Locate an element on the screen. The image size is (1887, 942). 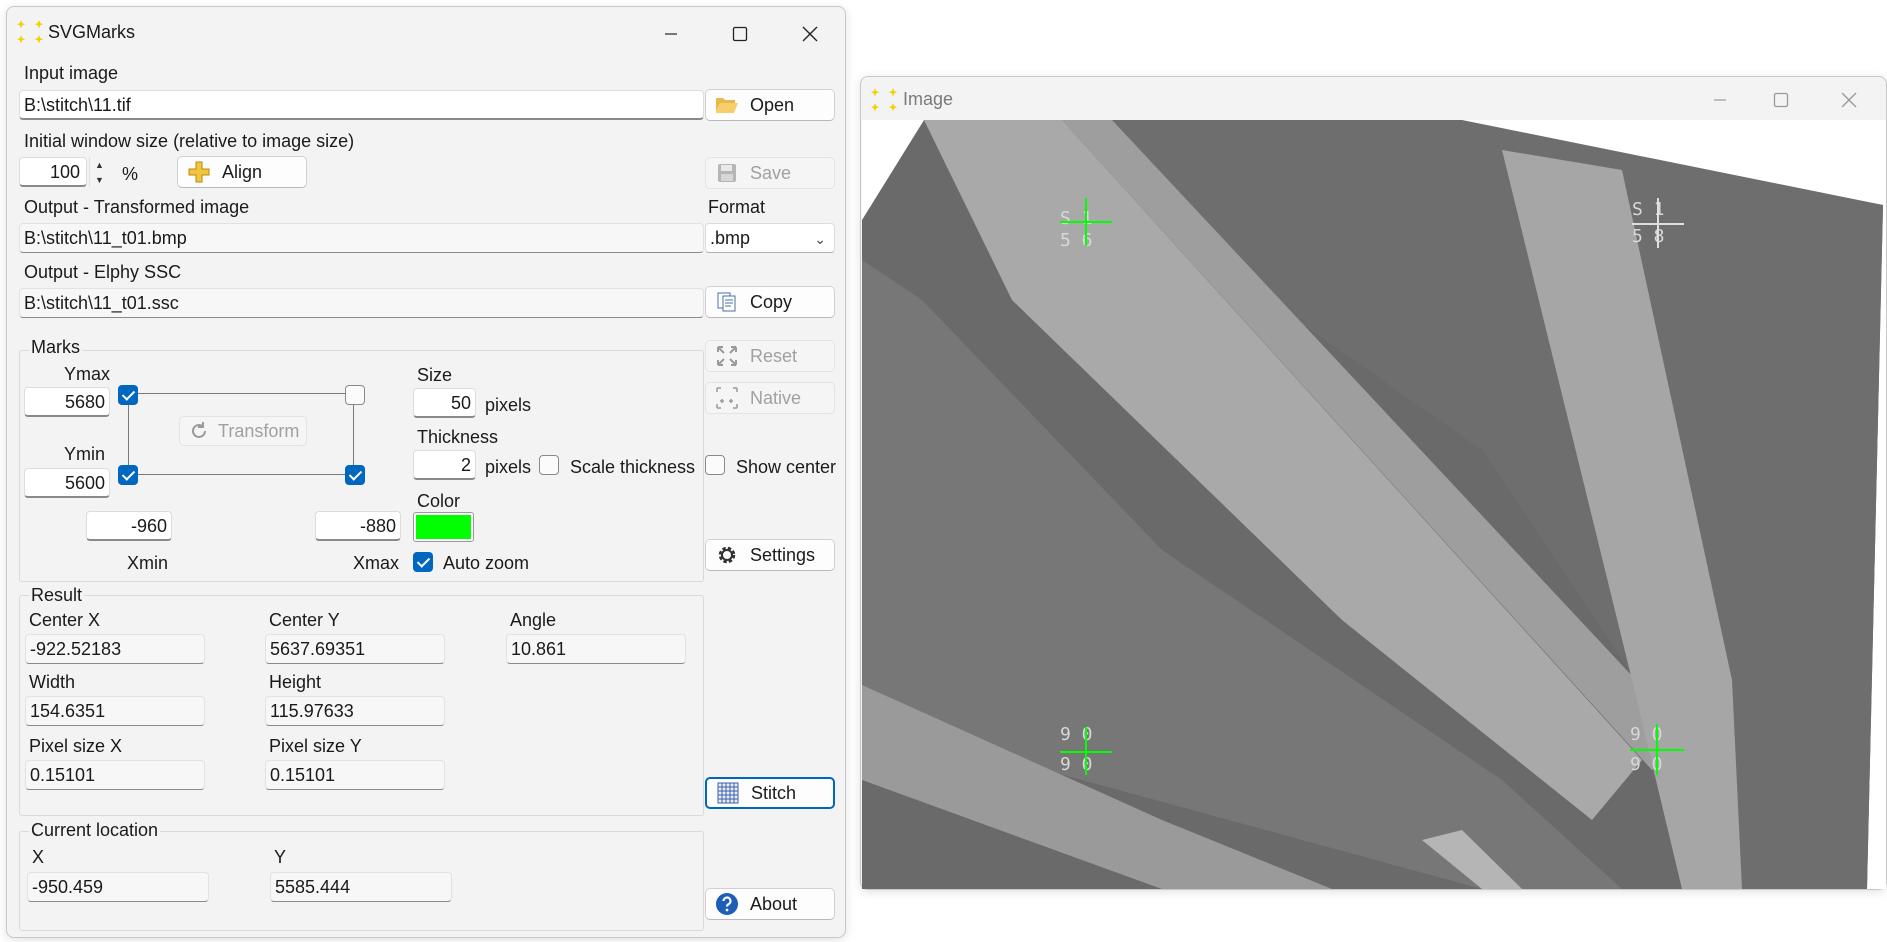
xmin-label: Xmin is located at coordinates (148, 563).